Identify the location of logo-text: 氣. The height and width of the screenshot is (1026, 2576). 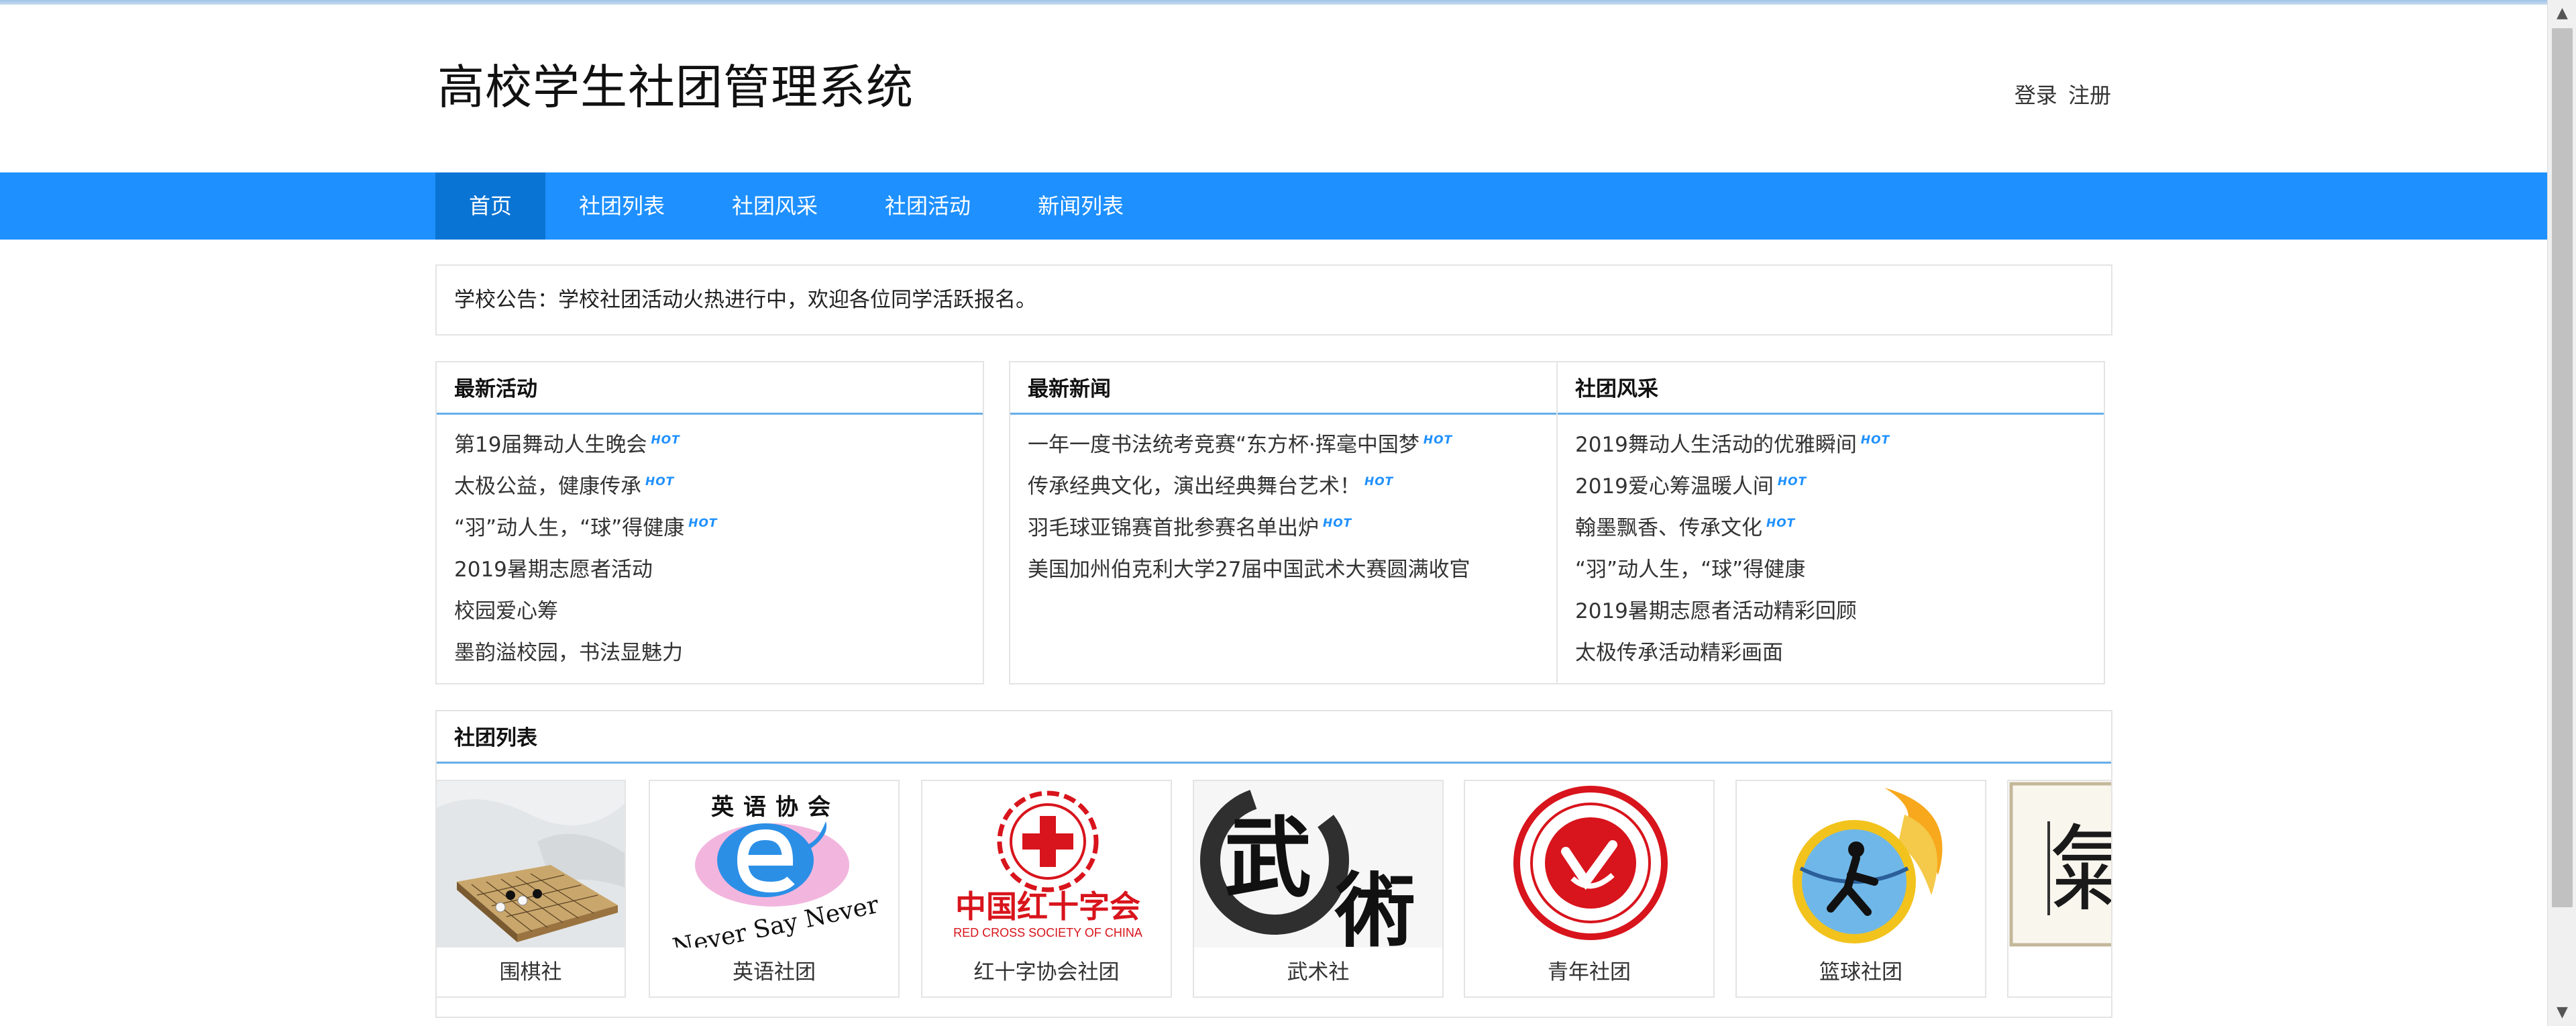
(2080, 870).